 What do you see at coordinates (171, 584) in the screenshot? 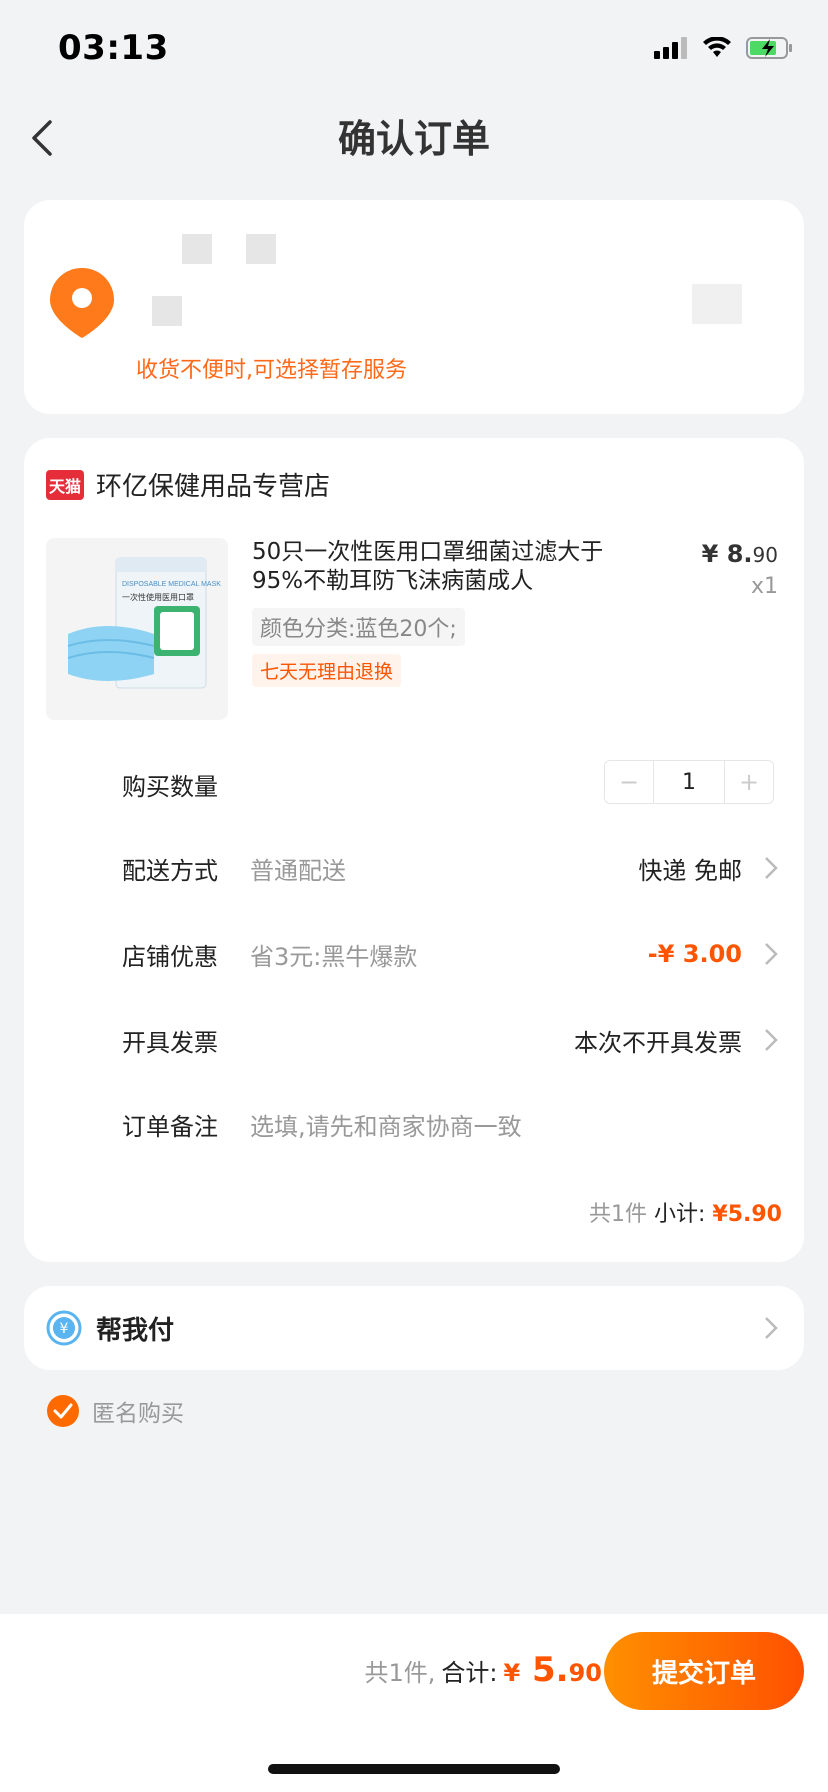
I see `svg-text: DISPOSABLE MEDICAL MASK` at bounding box center [171, 584].